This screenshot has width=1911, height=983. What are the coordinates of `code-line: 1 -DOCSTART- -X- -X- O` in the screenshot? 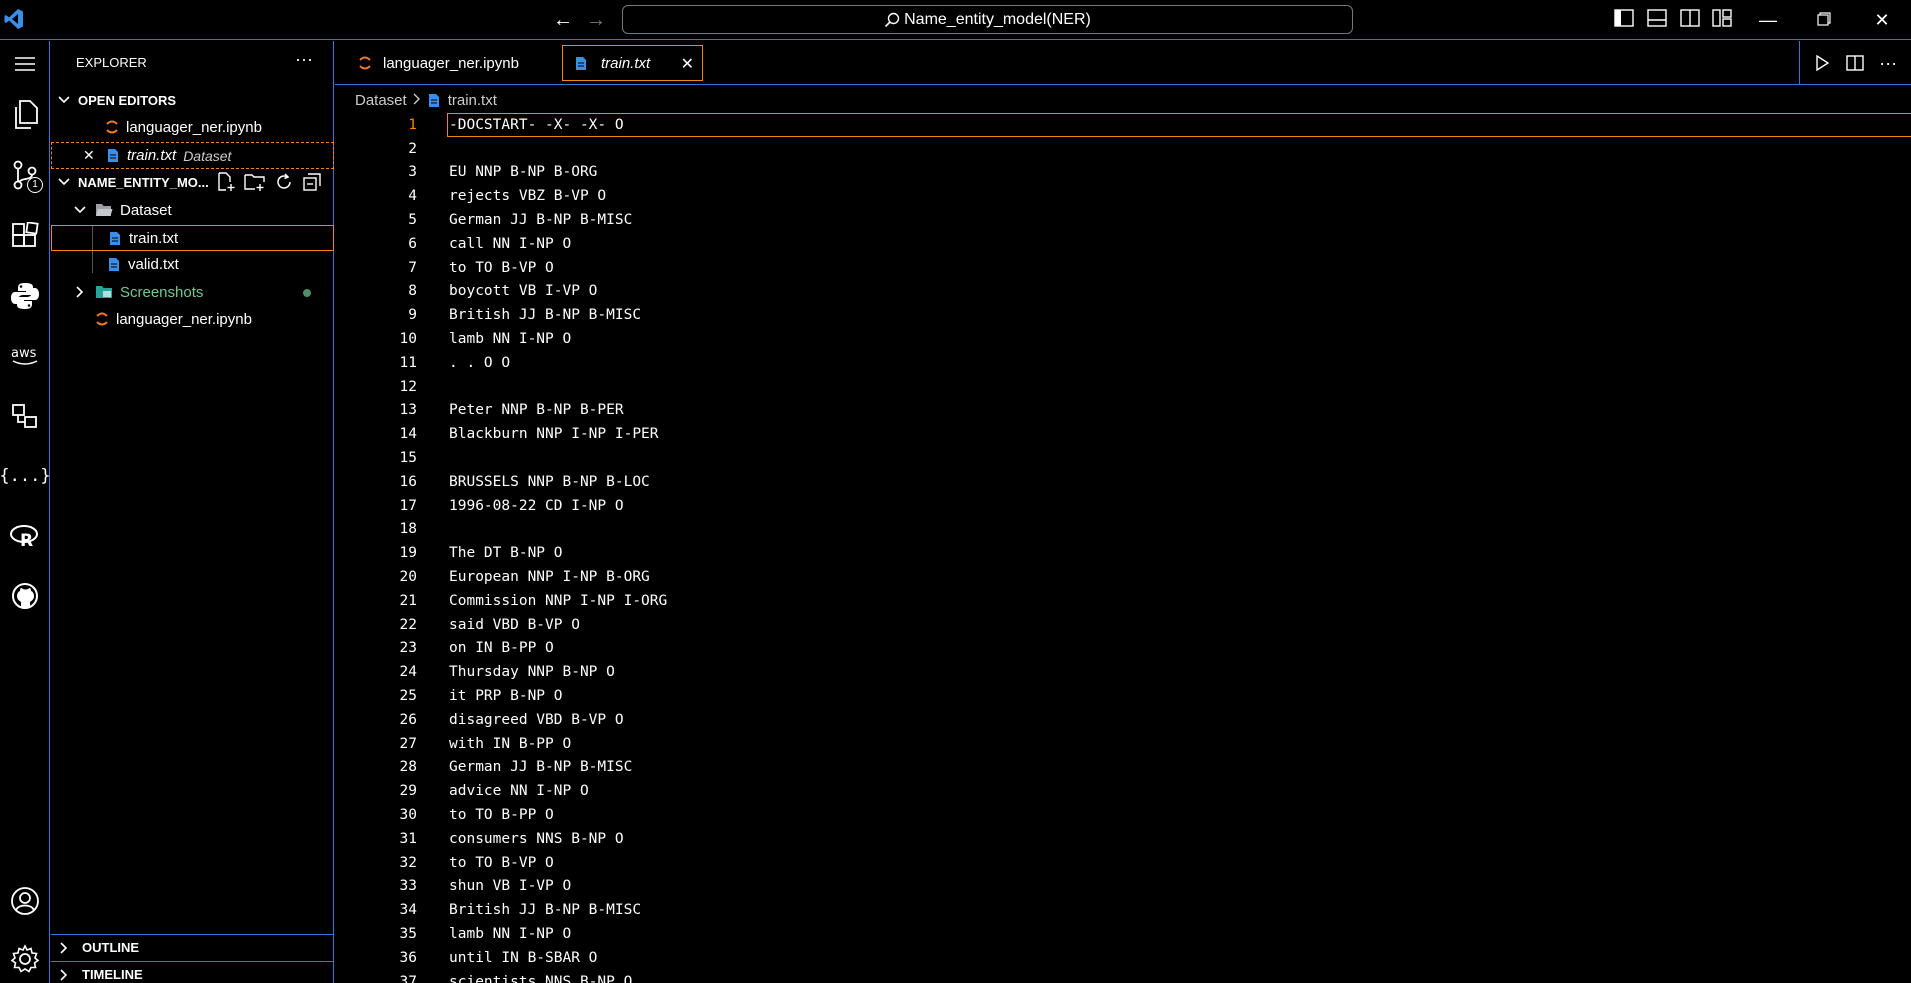 It's located at (1123, 125).